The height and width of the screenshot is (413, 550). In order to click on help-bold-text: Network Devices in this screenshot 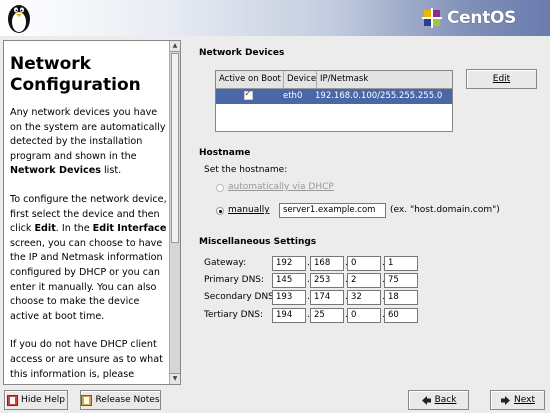, I will do `click(55, 171)`.